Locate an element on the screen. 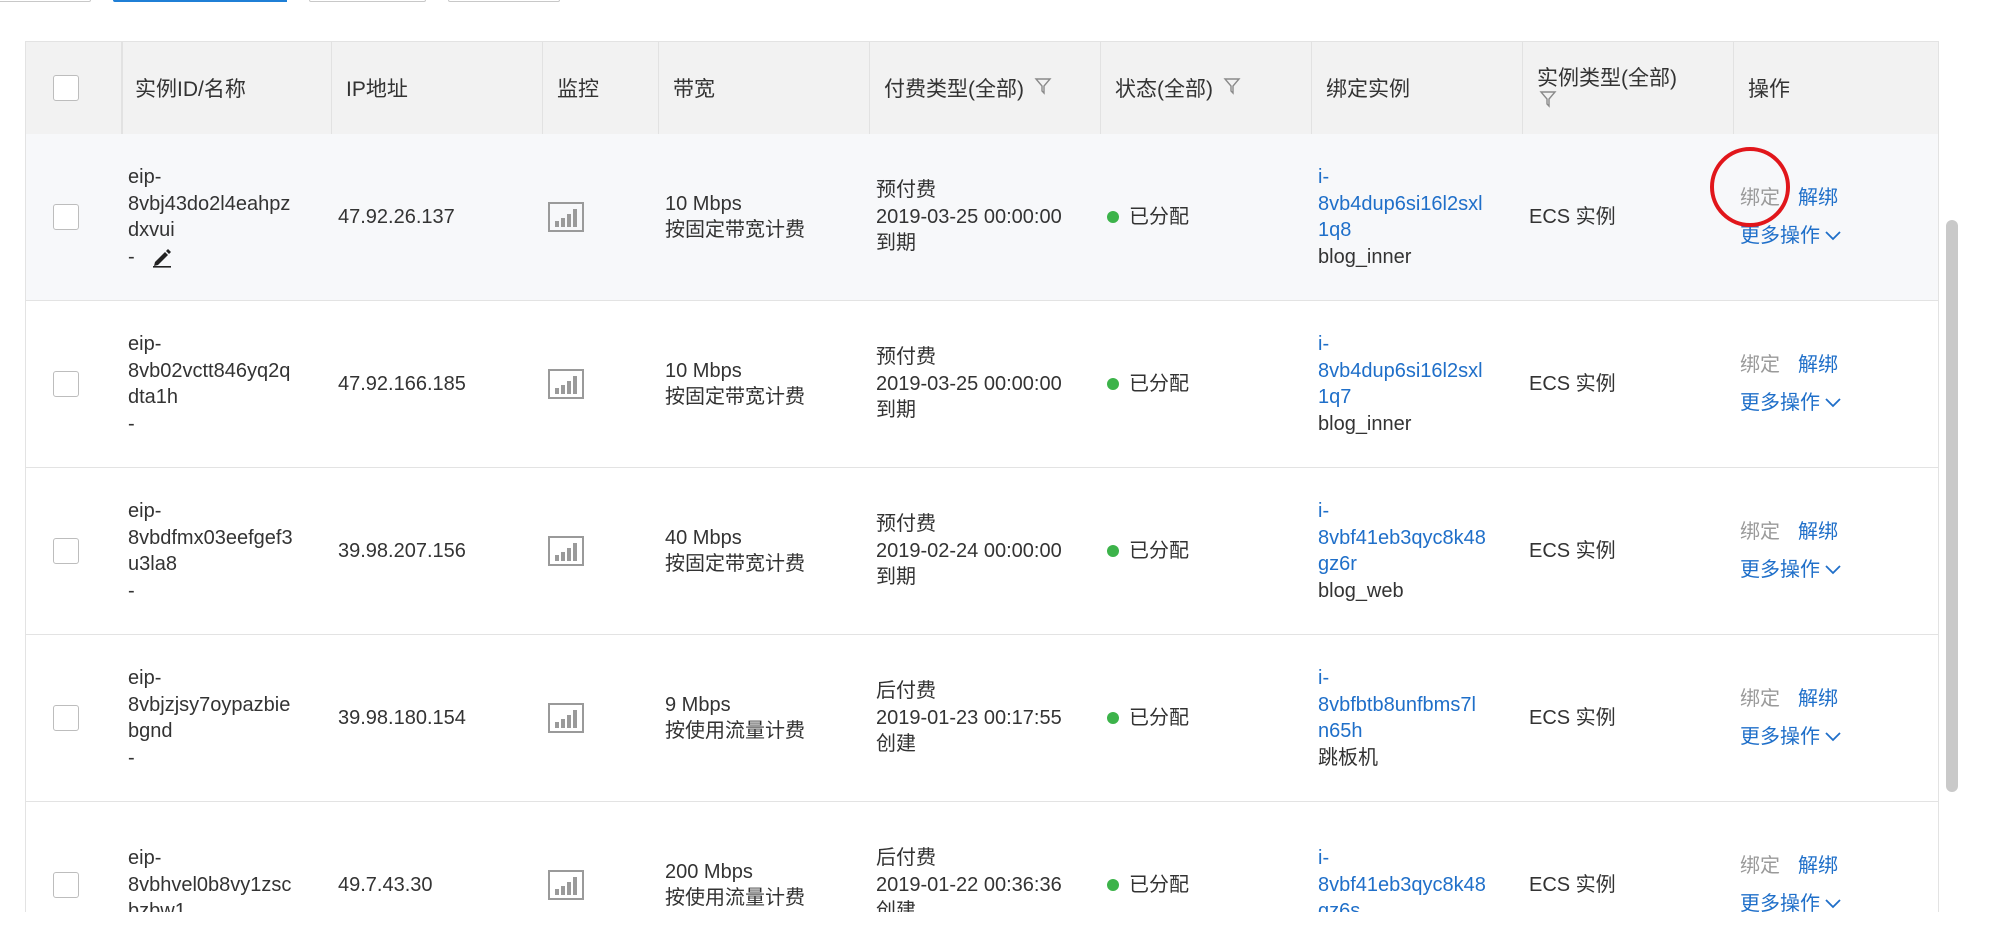 The image size is (2000, 944). bound-instance-link: 1q7 is located at coordinates (1400, 397).